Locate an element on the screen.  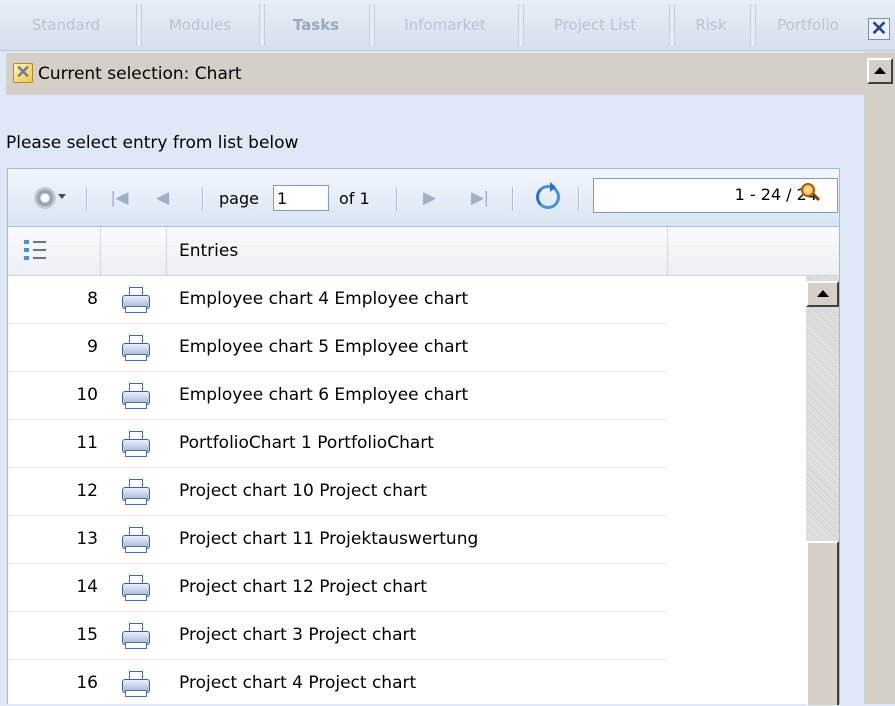
numbered-list-icon is located at coordinates (35, 250).